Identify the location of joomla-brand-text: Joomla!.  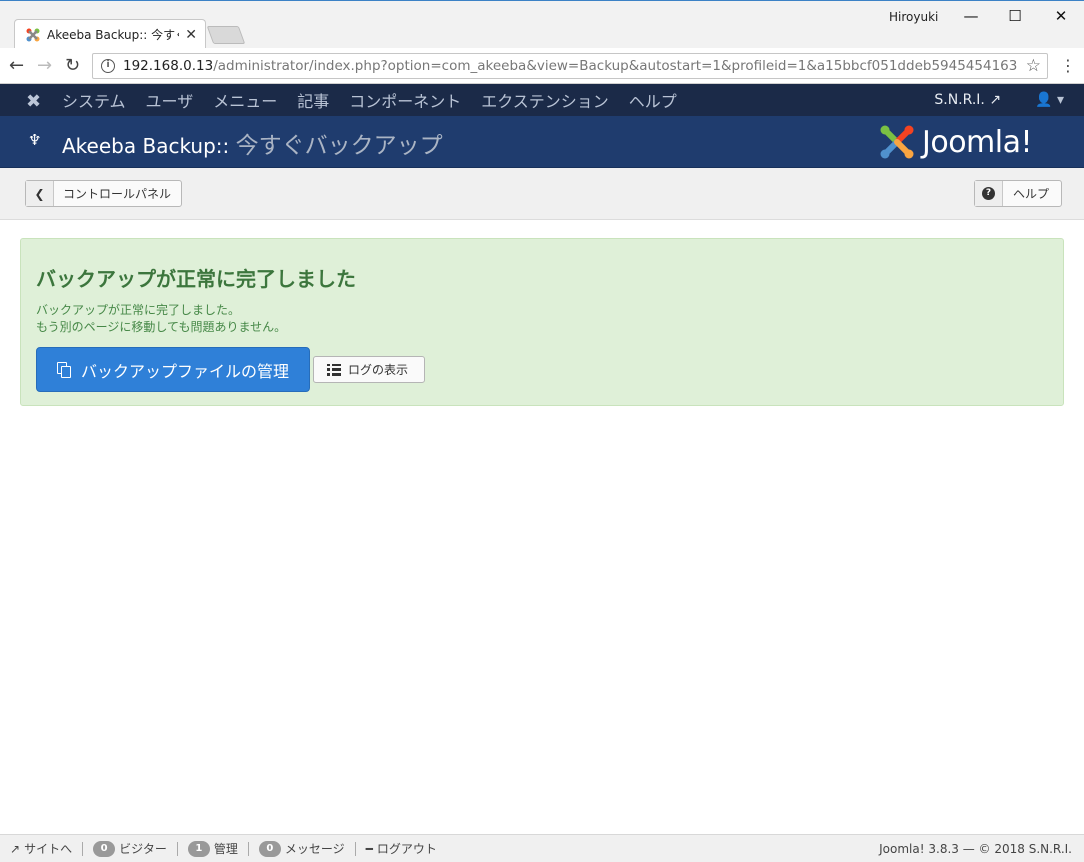
(977, 142).